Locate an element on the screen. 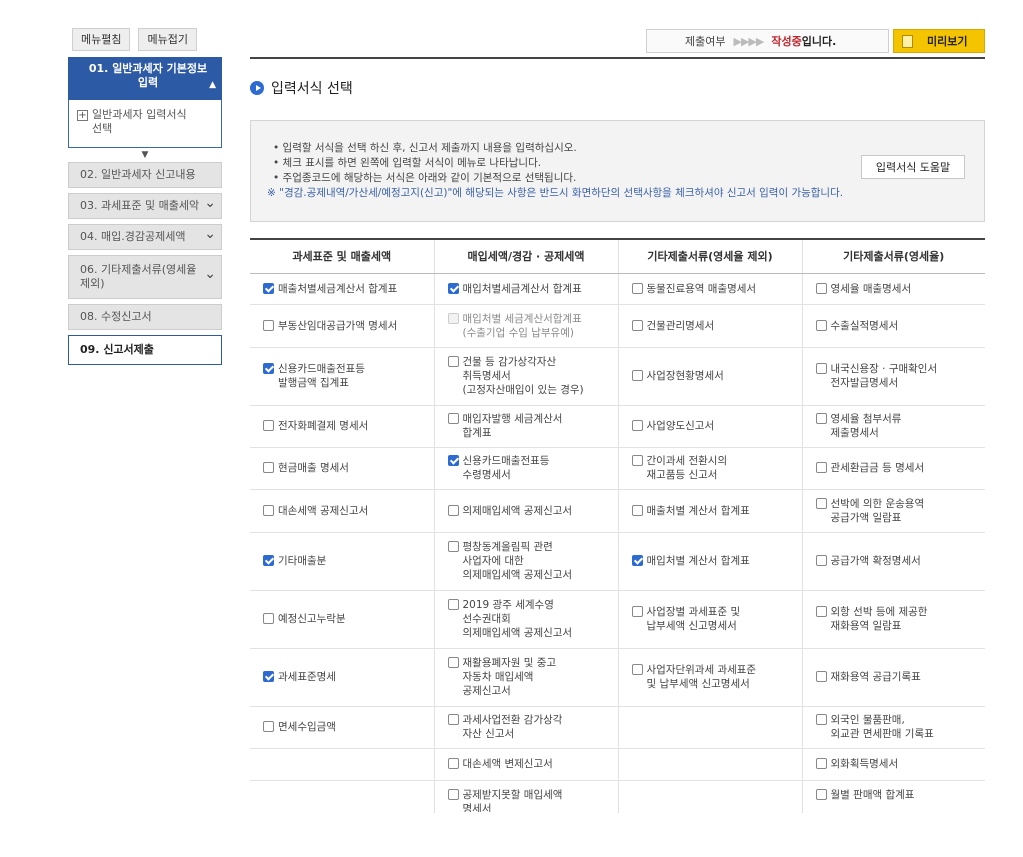 The height and width of the screenshot is (857, 1023). form-option: 과세표준명세 is located at coordinates (348, 677).